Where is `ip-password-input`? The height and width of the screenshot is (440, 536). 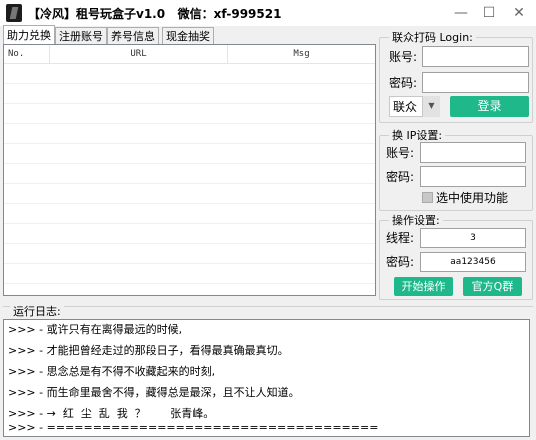
ip-password-input is located at coordinates (473, 176).